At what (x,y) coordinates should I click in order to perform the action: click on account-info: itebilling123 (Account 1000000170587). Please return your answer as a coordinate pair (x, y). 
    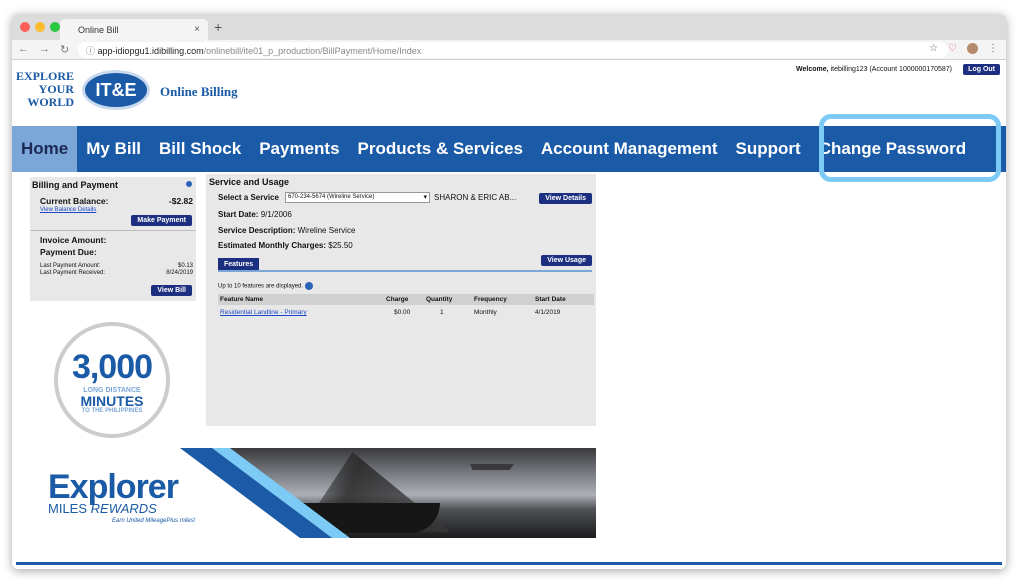
    Looking at the image, I should click on (891, 69).